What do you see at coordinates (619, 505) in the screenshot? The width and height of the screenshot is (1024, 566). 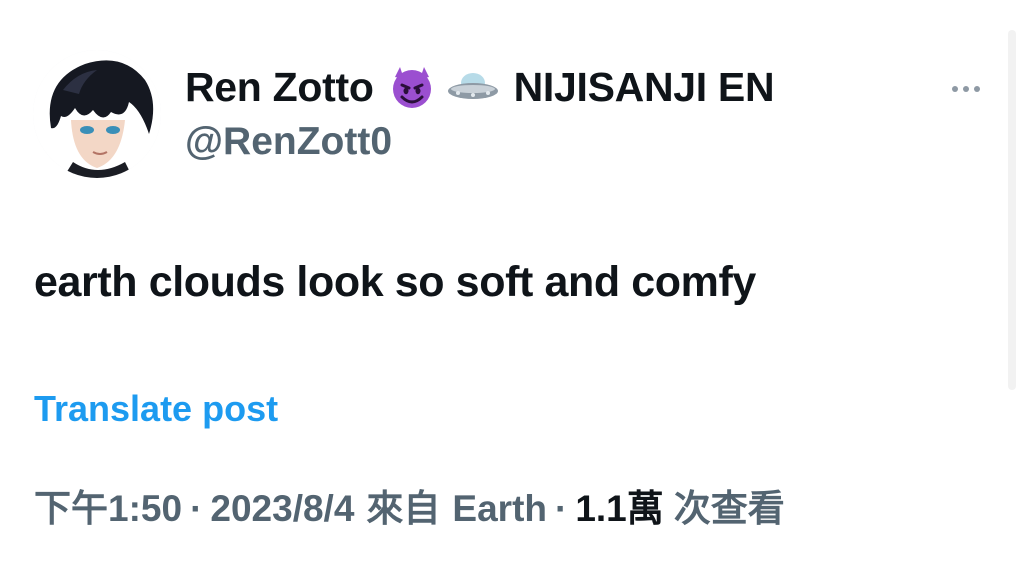 I see `views-count: 1.1萬` at bounding box center [619, 505].